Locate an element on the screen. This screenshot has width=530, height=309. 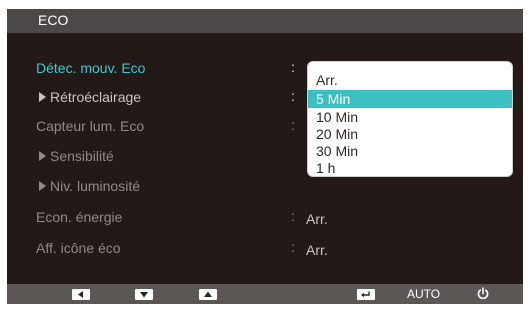
dropdown-option-selected: 5 Min is located at coordinates (410, 99).